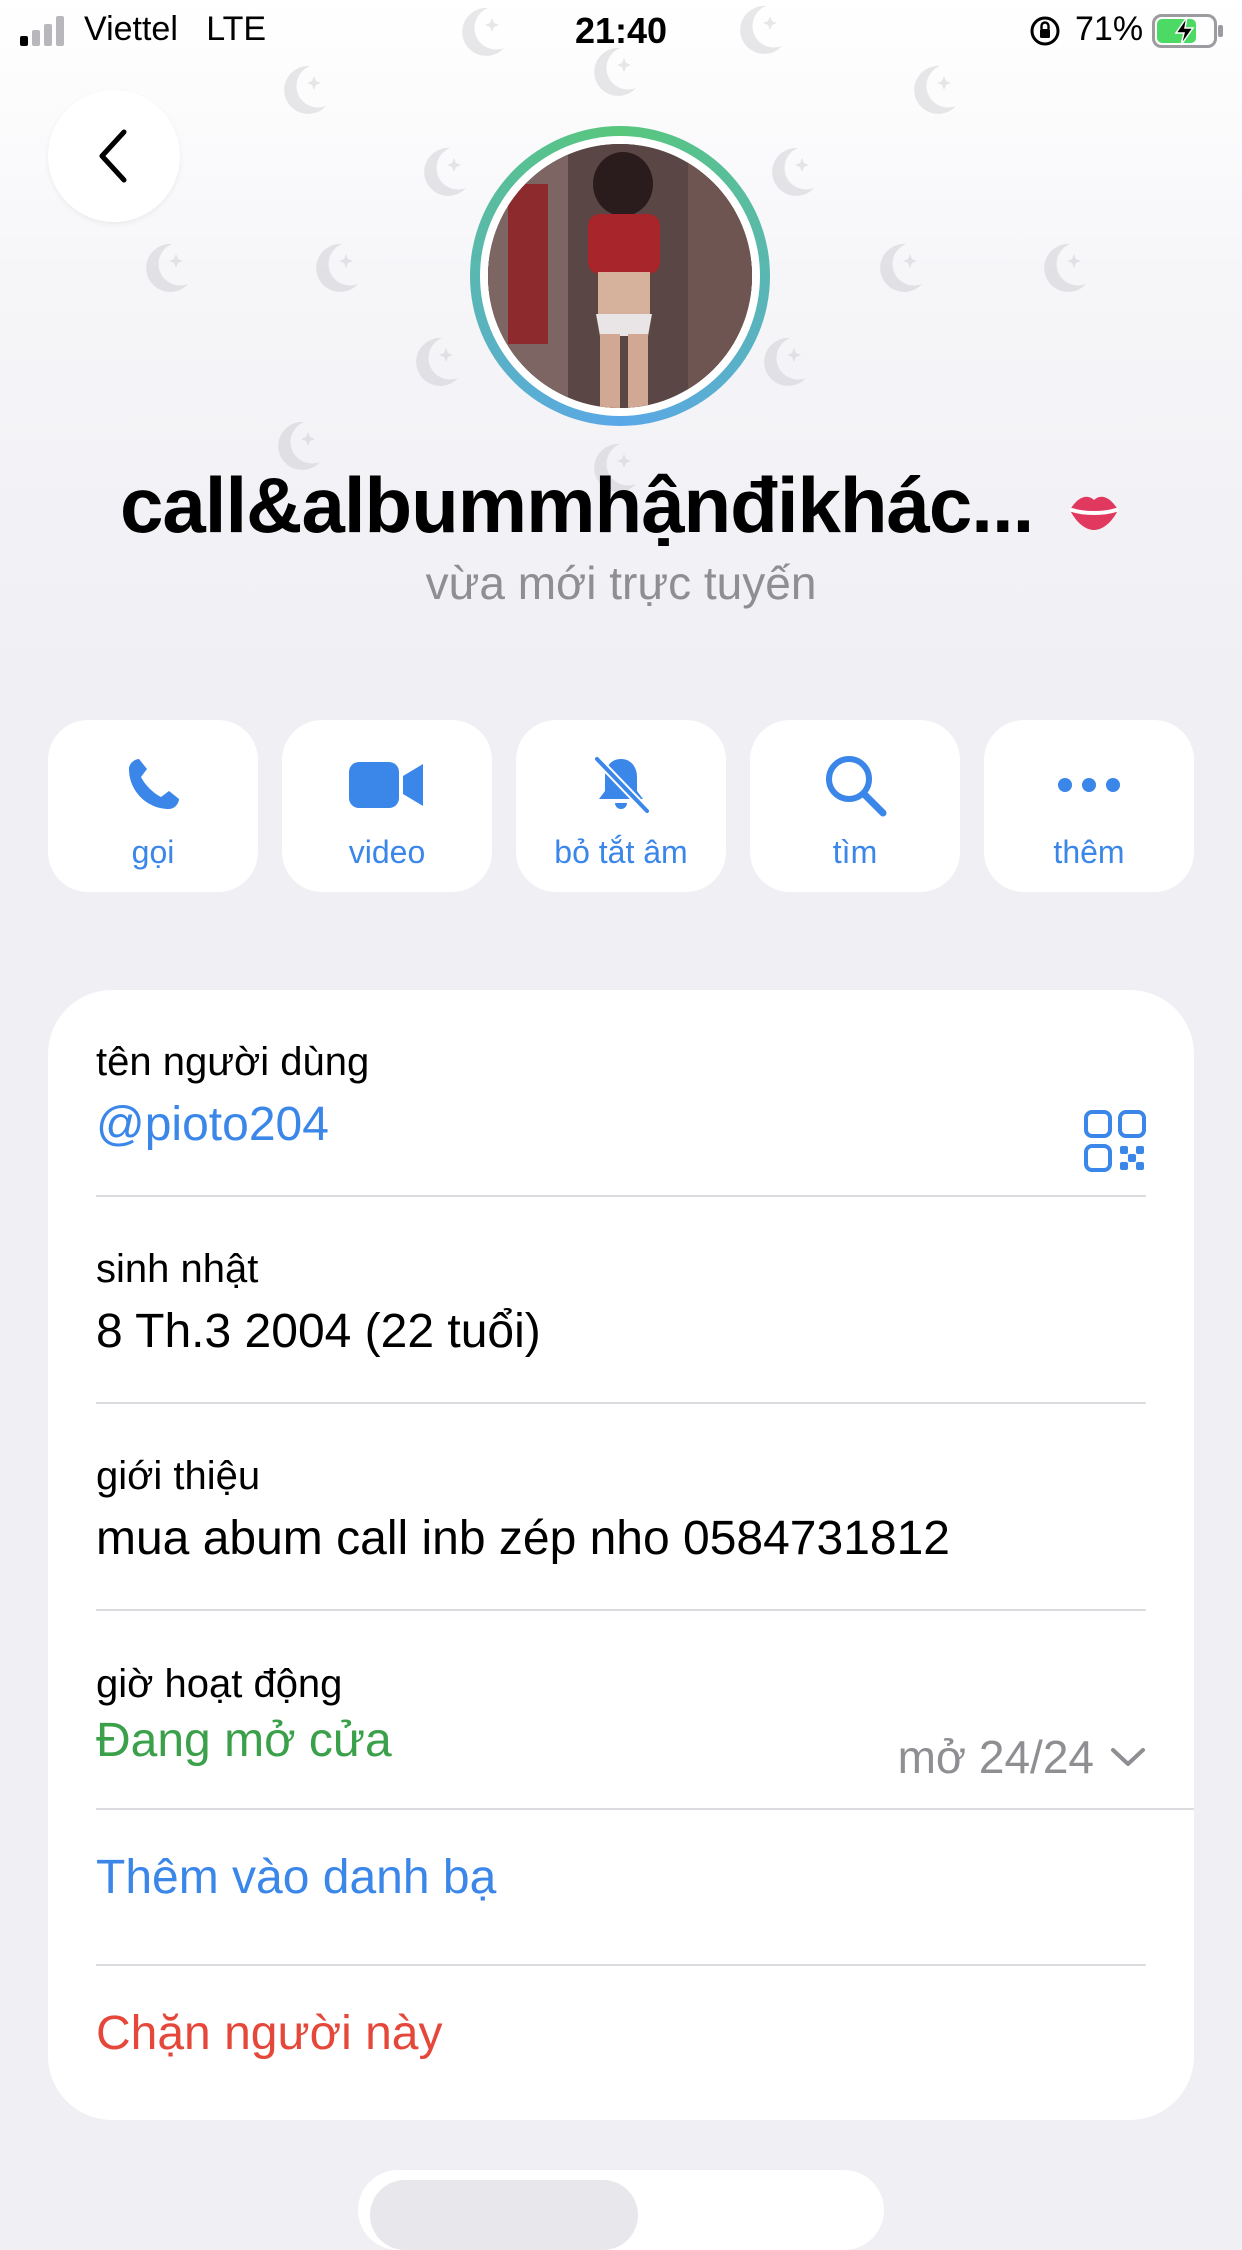 The width and height of the screenshot is (1242, 2250). I want to click on username-value: @pioto204, so click(621, 1124).